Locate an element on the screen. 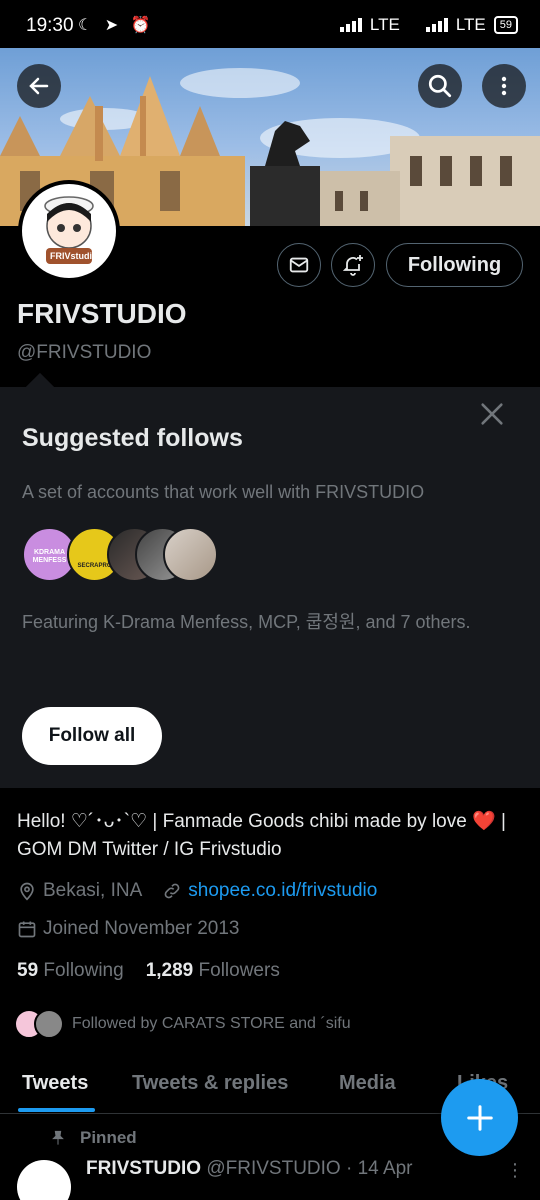  location-row: Bekasi, INA shopee.co.id/frivstudio is located at coordinates (197, 891).